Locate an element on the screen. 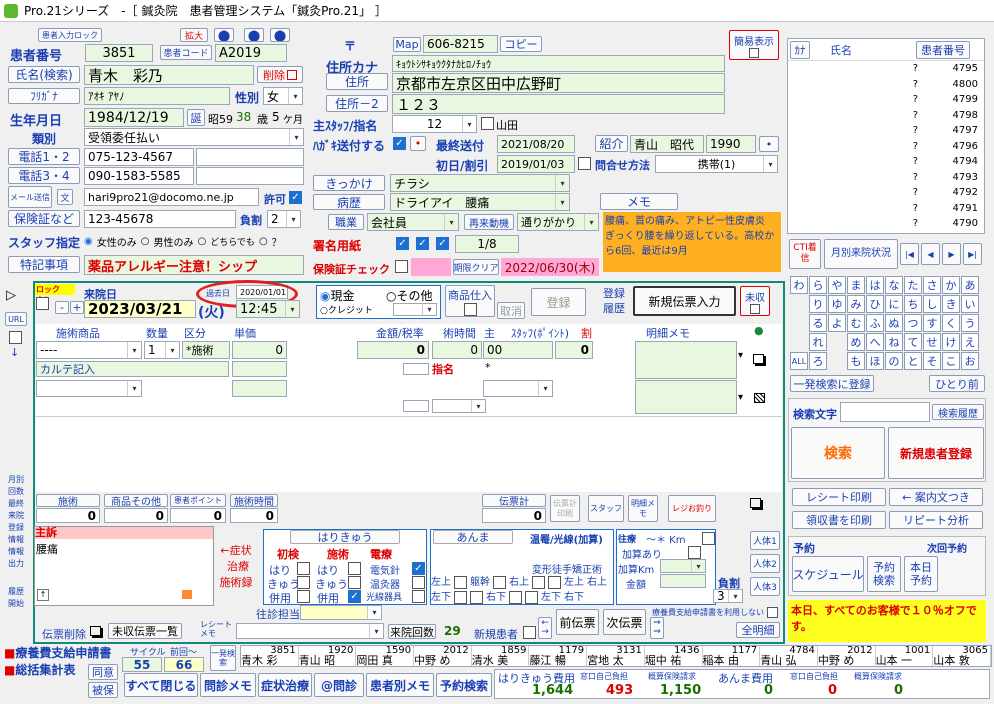 Image resolution: width=994 pixels, height=704 pixels. kasan-box is located at coordinates (694, 552).